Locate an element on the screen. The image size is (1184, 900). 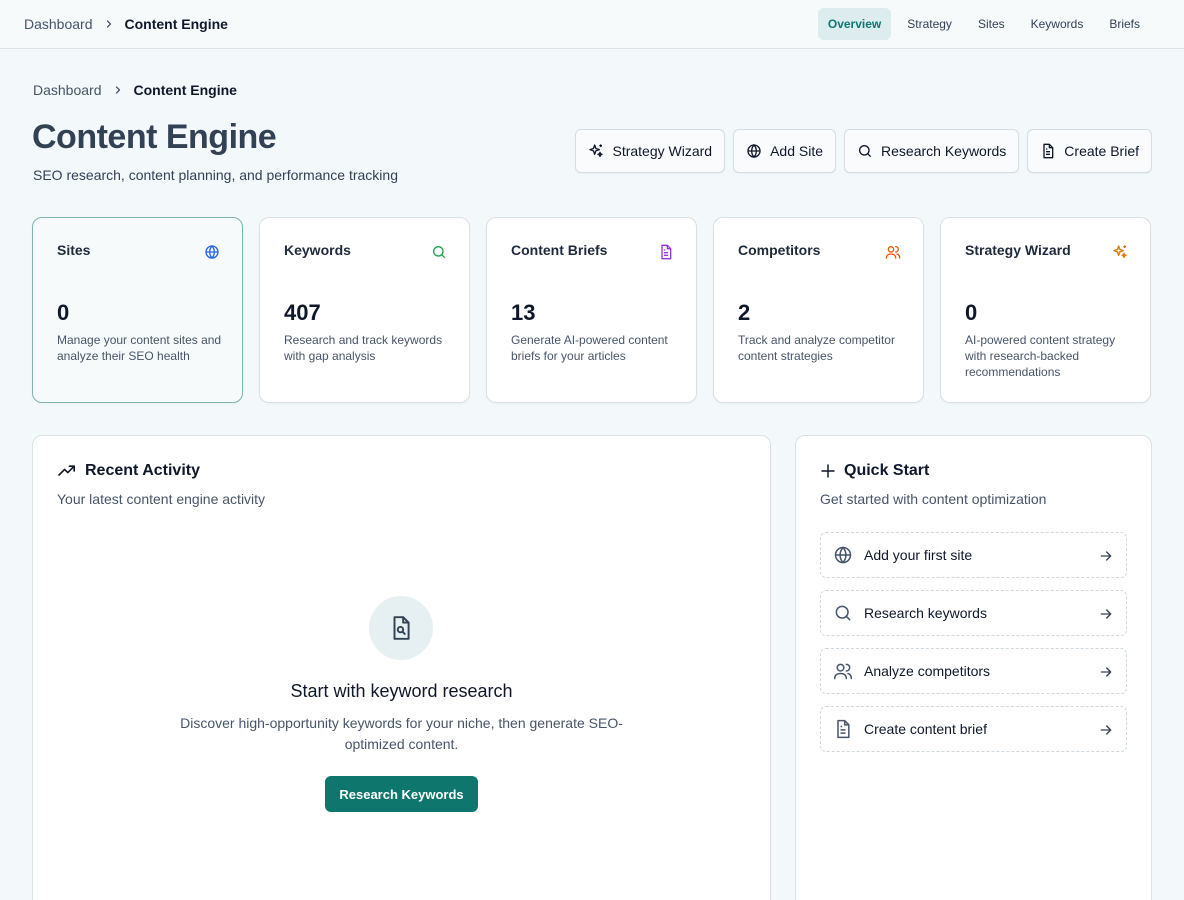
breadcrumb-current: Content Engine is located at coordinates (176, 24).